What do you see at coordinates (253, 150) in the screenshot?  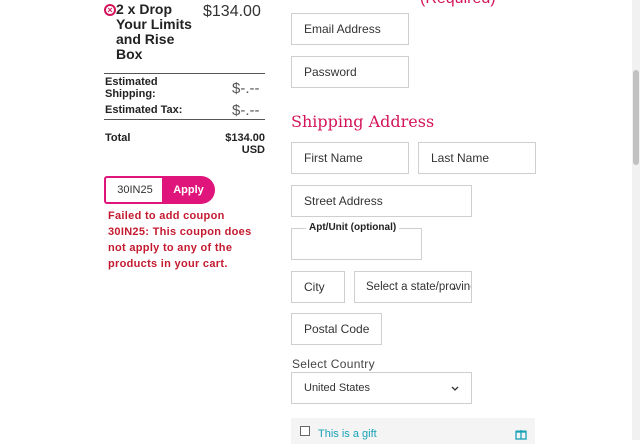 I see `total-currency: USD` at bounding box center [253, 150].